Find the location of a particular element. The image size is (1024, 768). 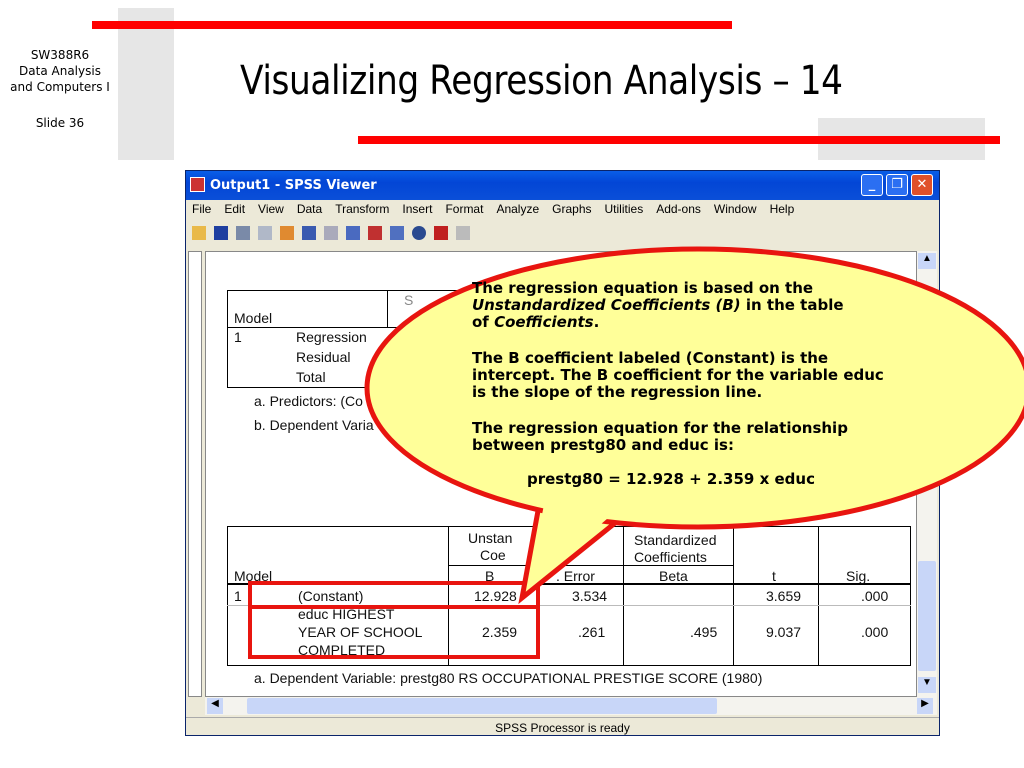

text-italic: Coefficients is located at coordinates (544, 322).